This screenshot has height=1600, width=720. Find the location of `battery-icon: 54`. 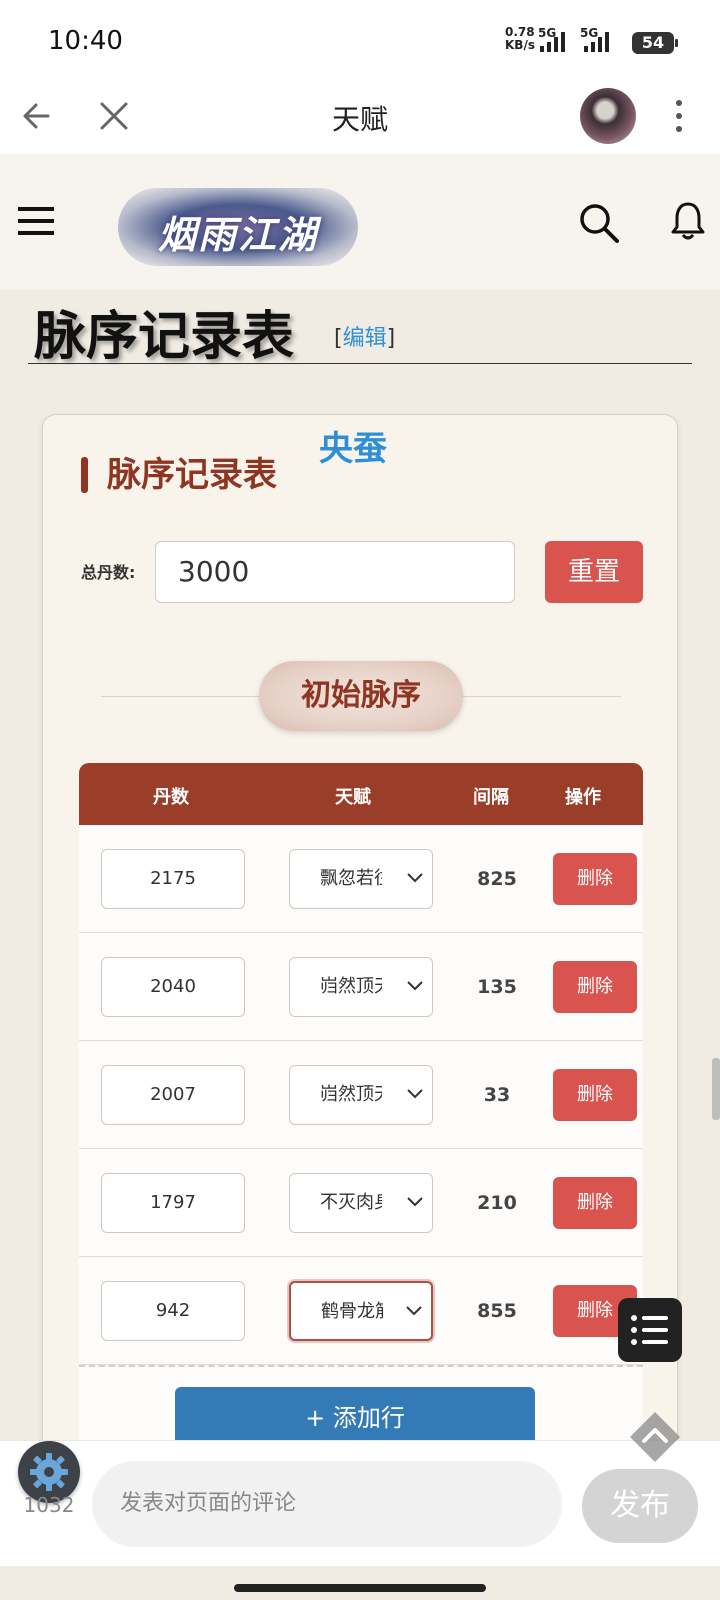

battery-icon: 54 is located at coordinates (655, 43).